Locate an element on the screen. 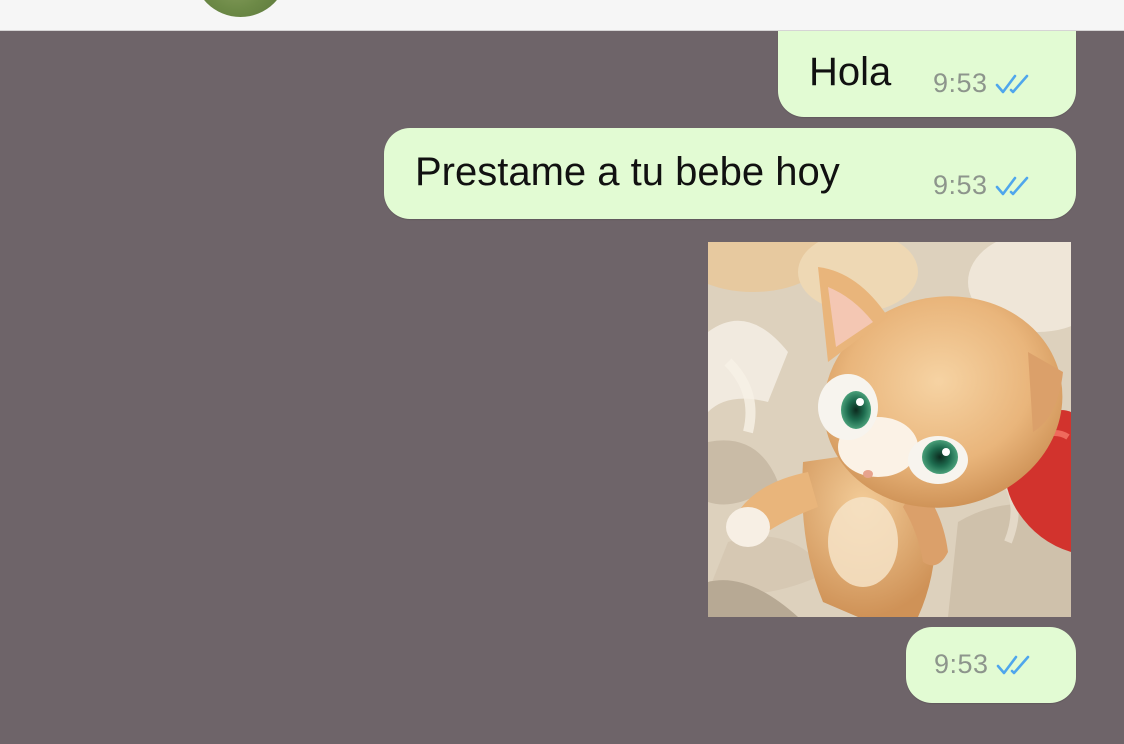 Image resolution: width=1124 pixels, height=744 pixels. outgoing-message: 9:53 is located at coordinates (991, 665).